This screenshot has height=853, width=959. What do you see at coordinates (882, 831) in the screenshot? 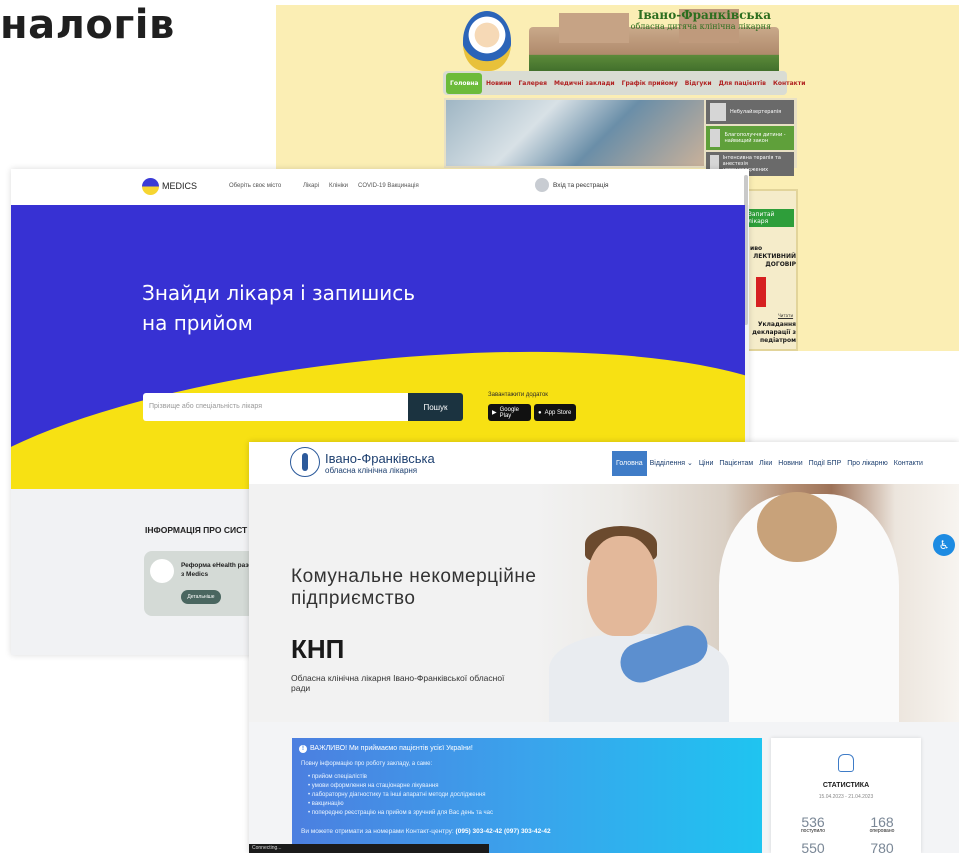
I see `stat-label: оперовано` at bounding box center [882, 831].